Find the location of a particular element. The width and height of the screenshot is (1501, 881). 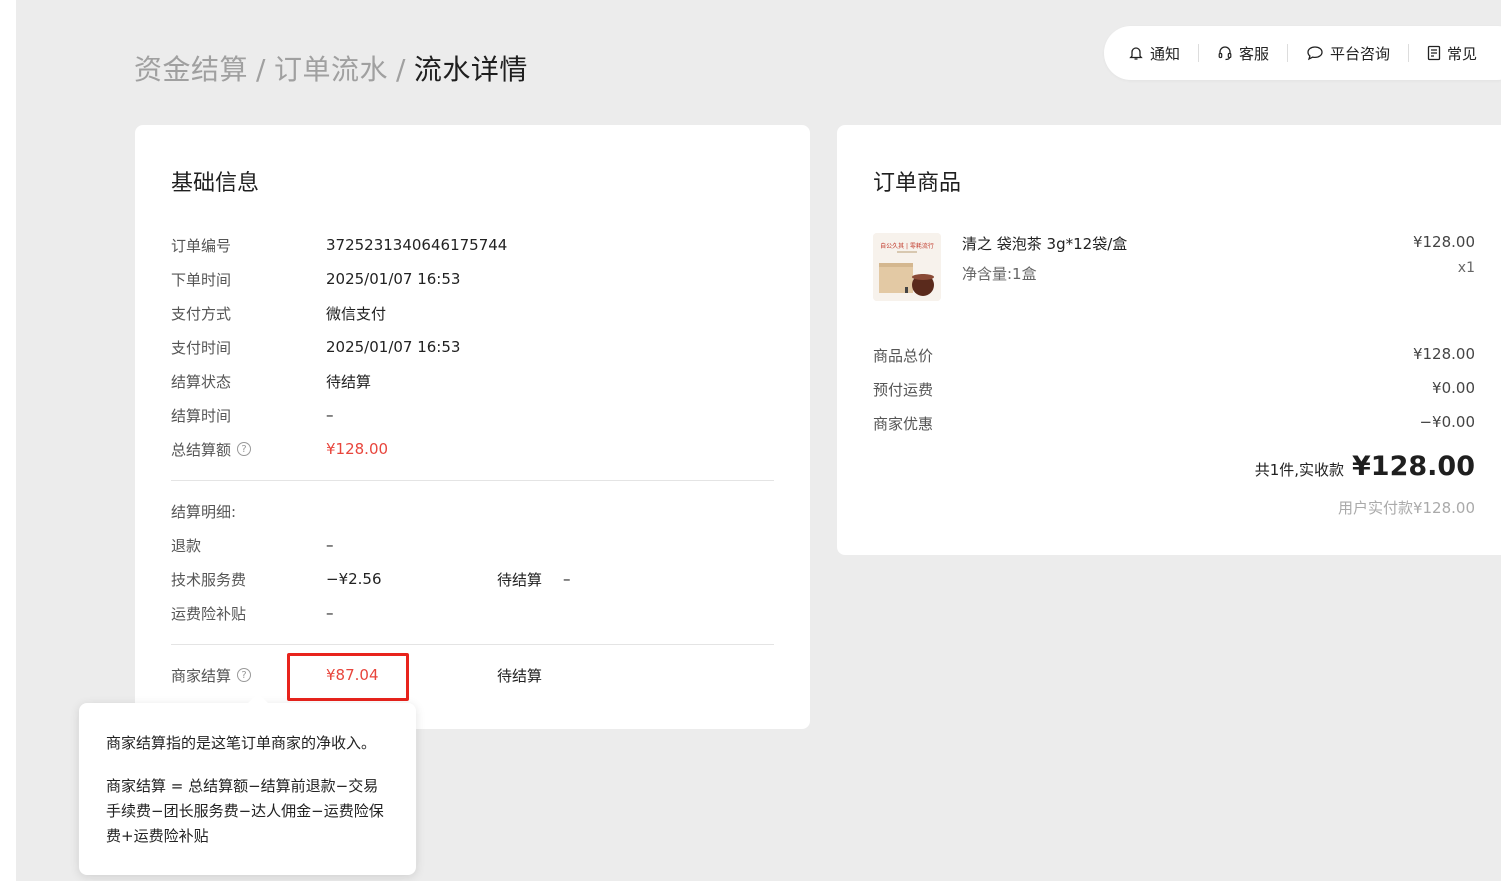

breadcrumb-item-orders: 订单流水 is located at coordinates (331, 69).